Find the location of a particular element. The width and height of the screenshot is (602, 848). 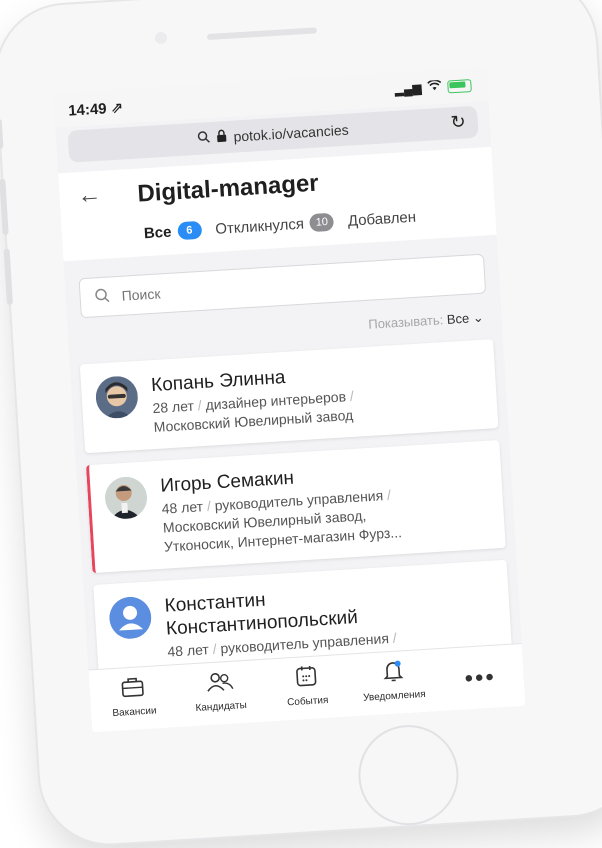

volume-up-button is located at coordinates (4, 207).